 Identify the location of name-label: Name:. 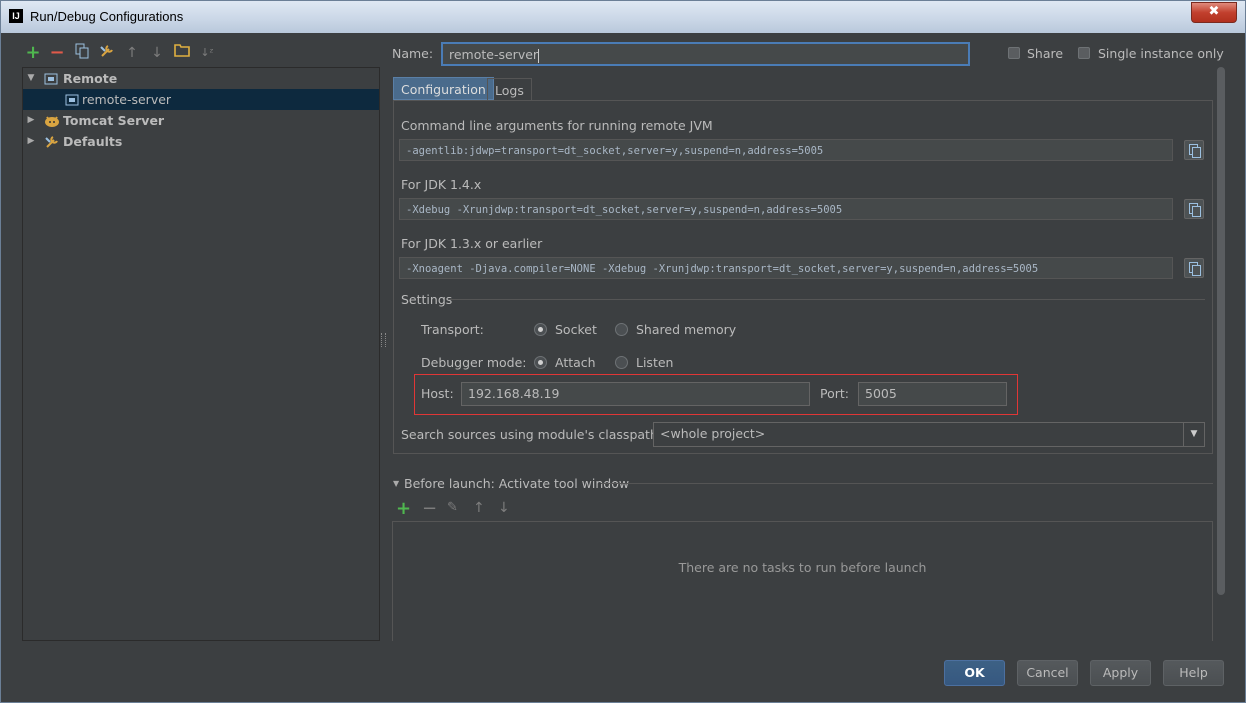
(413, 53).